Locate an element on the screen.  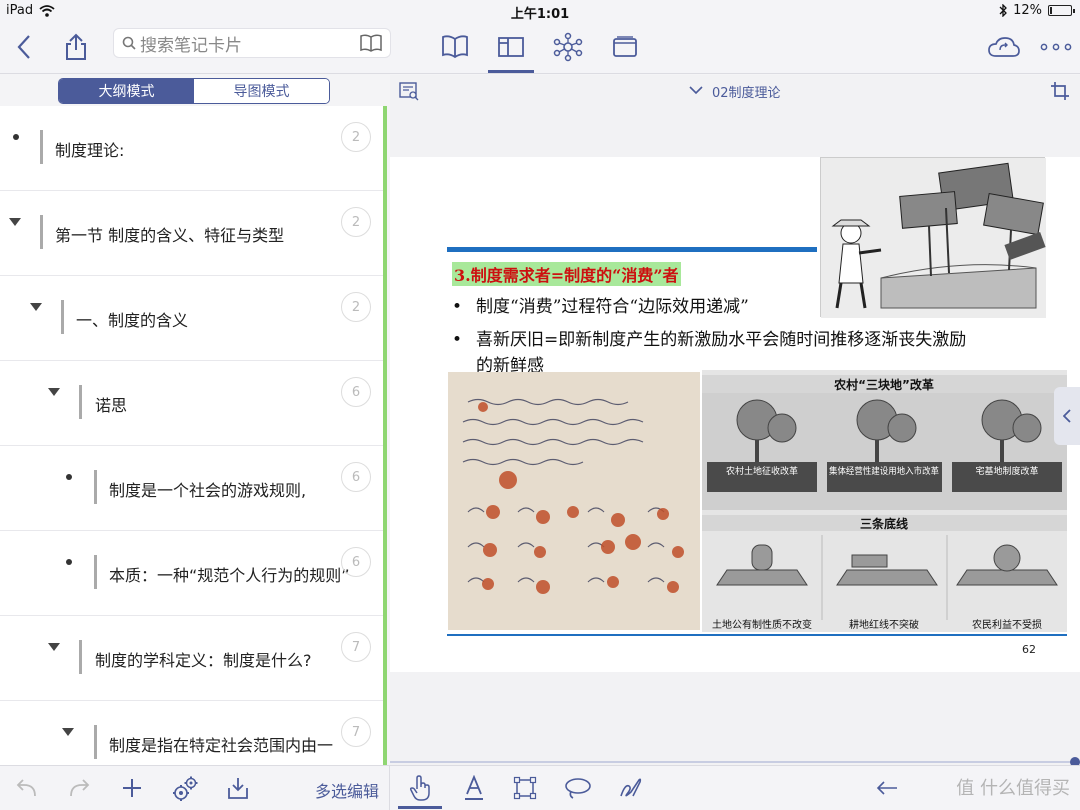
cards-icon is located at coordinates (625, 46).